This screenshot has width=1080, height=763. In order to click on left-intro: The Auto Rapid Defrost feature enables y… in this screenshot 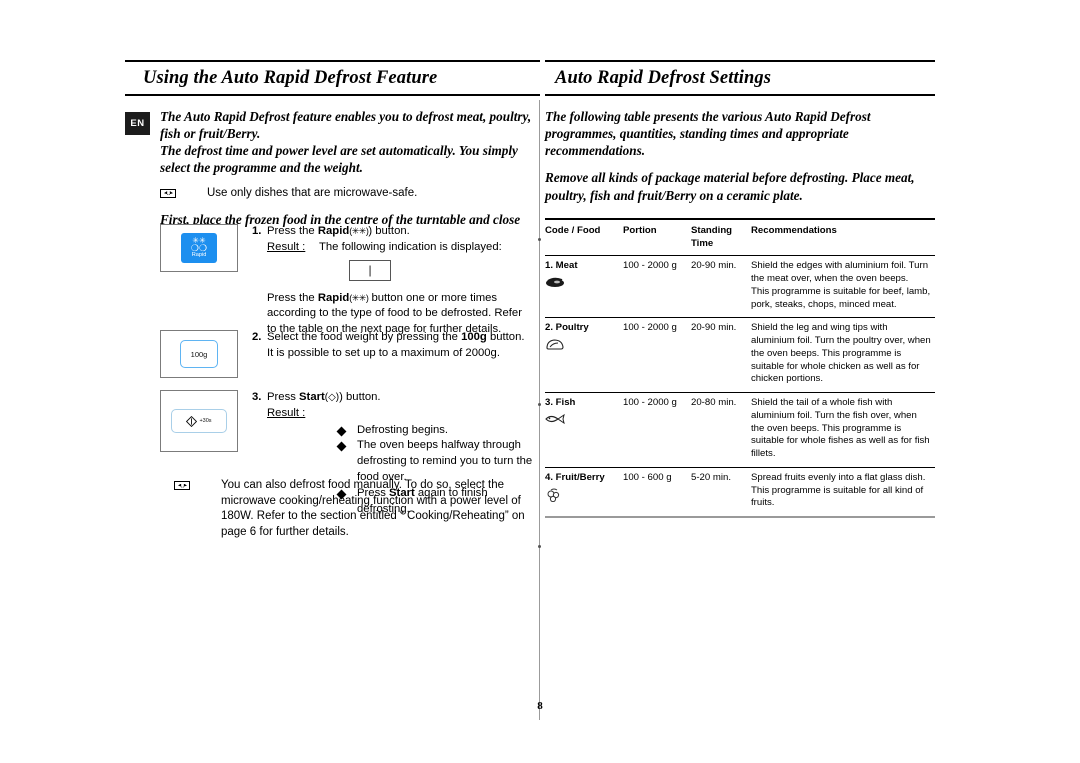, I will do `click(350, 142)`.